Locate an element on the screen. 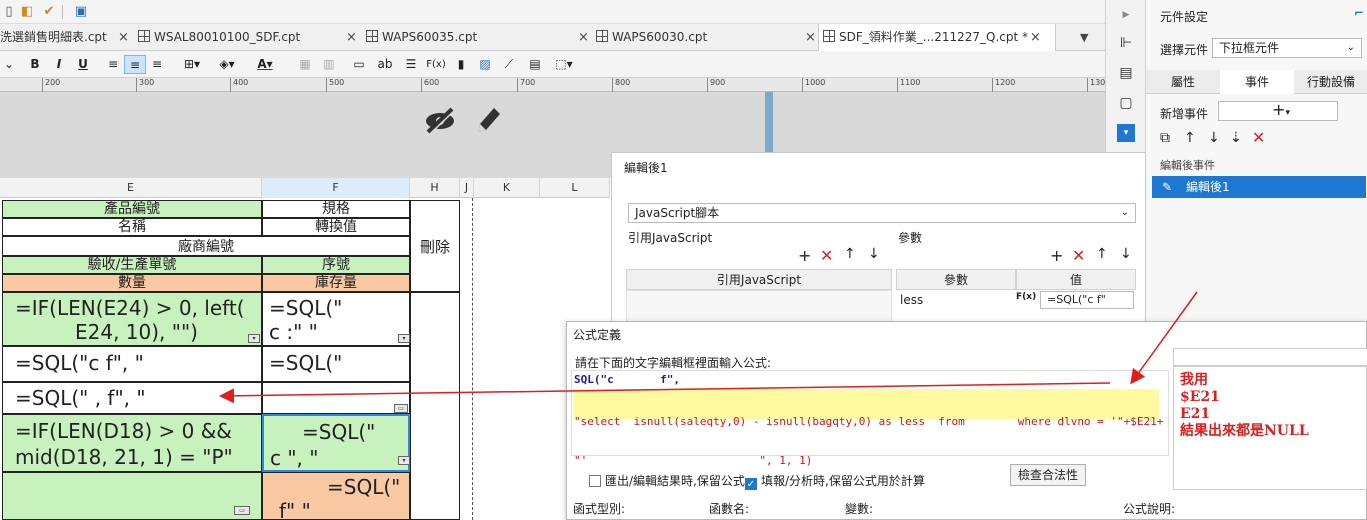 The image size is (1367, 520). tab-events: 事件 is located at coordinates (1257, 82).